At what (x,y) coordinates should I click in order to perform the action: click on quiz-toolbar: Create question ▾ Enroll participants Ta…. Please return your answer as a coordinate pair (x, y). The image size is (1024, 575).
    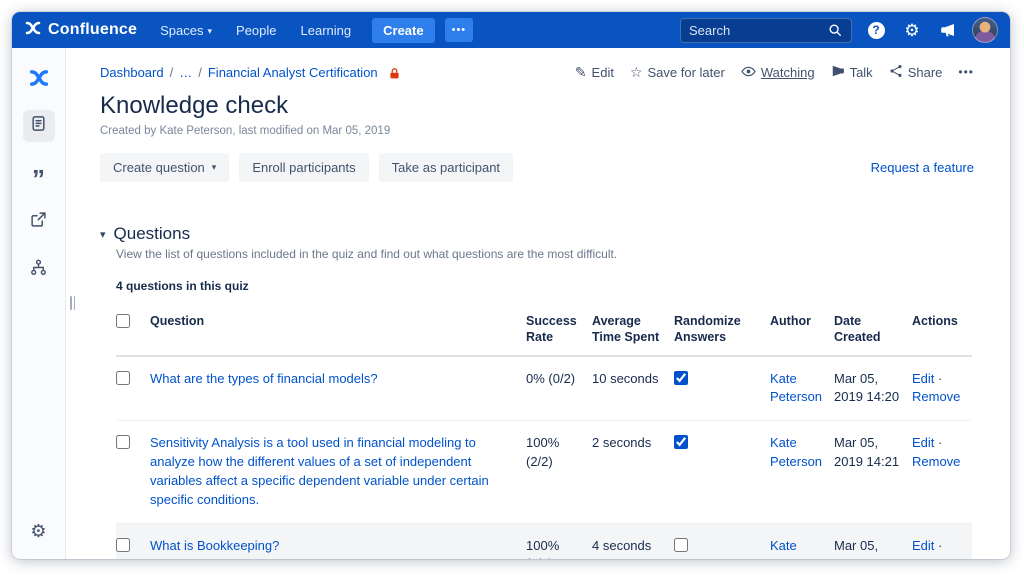
    Looking at the image, I should click on (537, 167).